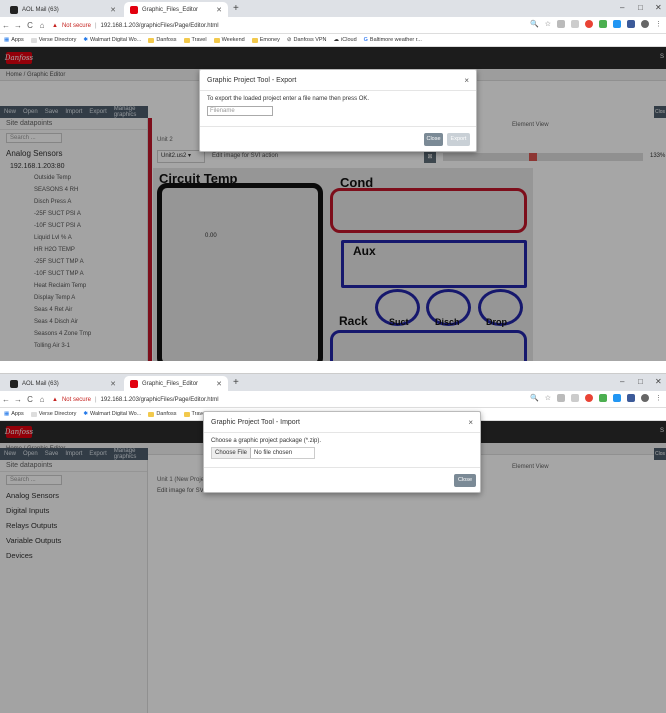 This screenshot has height=713, width=666. I want to click on walmart-icon: ✱, so click(85, 414).